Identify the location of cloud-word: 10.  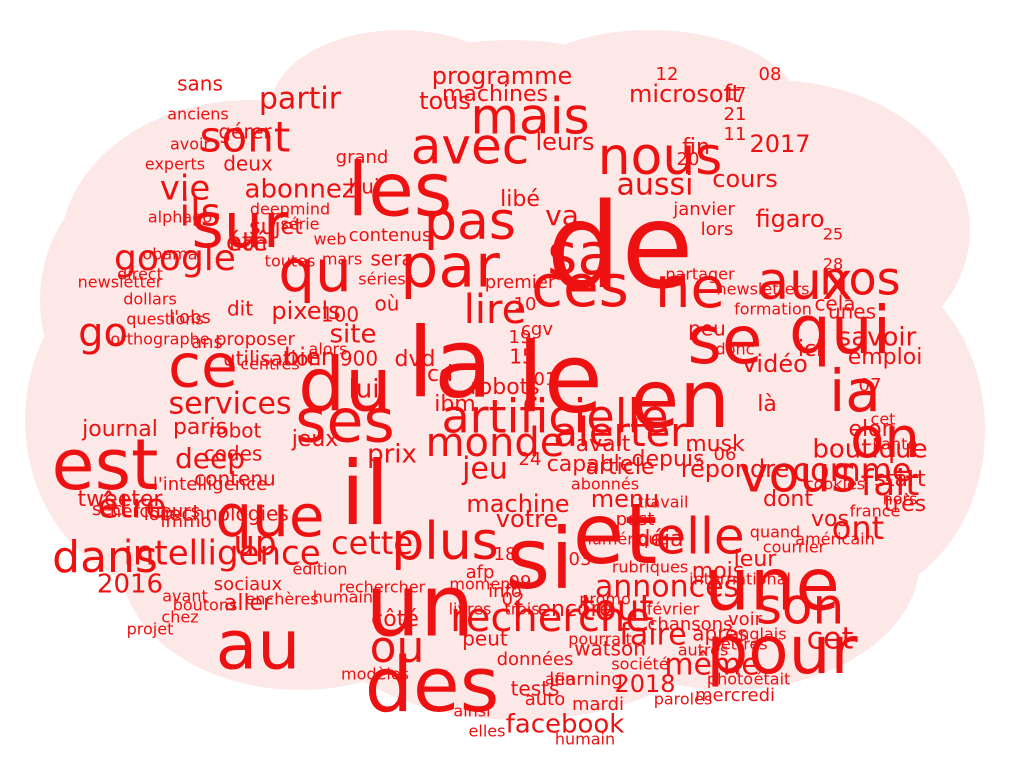
(525, 304).